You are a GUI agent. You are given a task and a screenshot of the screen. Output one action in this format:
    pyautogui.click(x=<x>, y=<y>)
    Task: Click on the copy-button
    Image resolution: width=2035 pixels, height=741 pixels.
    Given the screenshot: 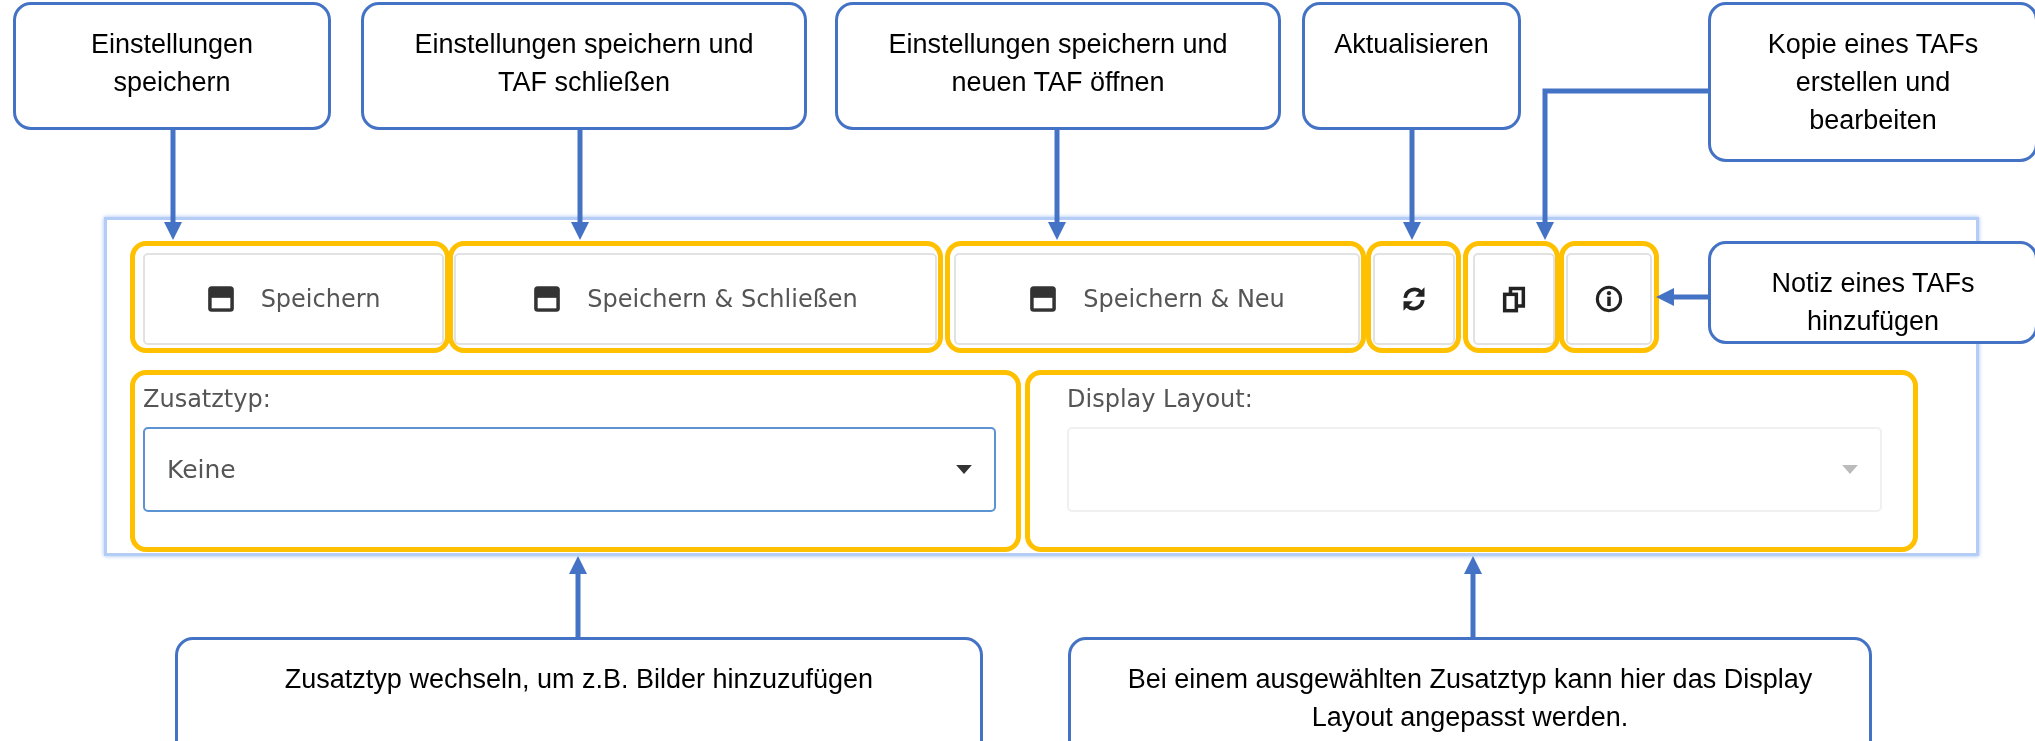 What is the action you would take?
    pyautogui.click(x=1514, y=299)
    